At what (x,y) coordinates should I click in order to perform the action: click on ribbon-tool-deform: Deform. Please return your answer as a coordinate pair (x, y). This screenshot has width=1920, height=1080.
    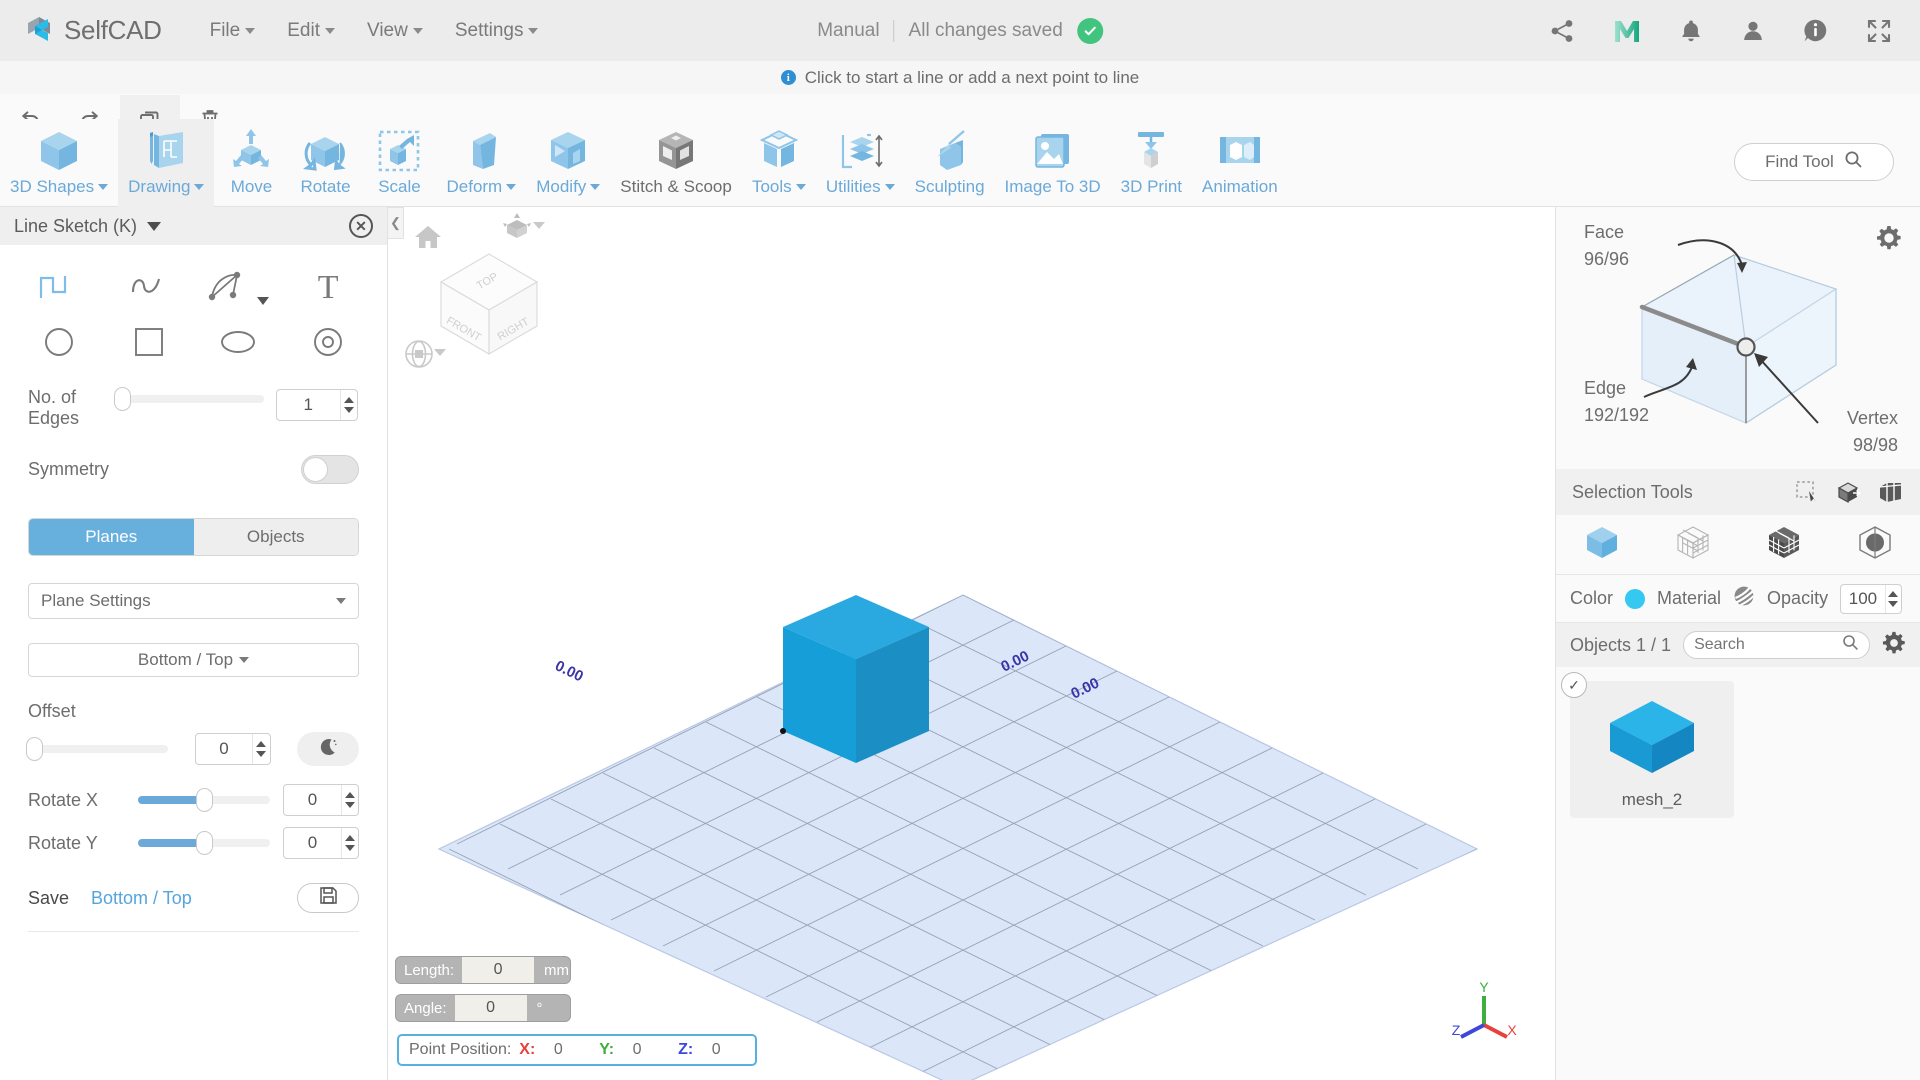
    Looking at the image, I should click on (481, 163).